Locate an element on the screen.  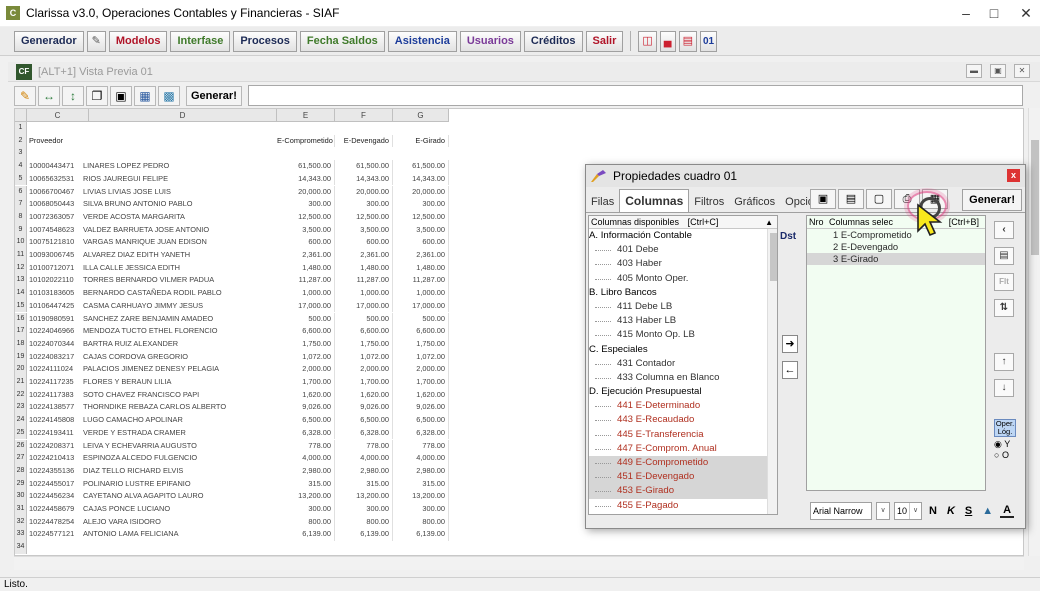
radio-y: ◉ Y is located at coordinates (1002, 444).